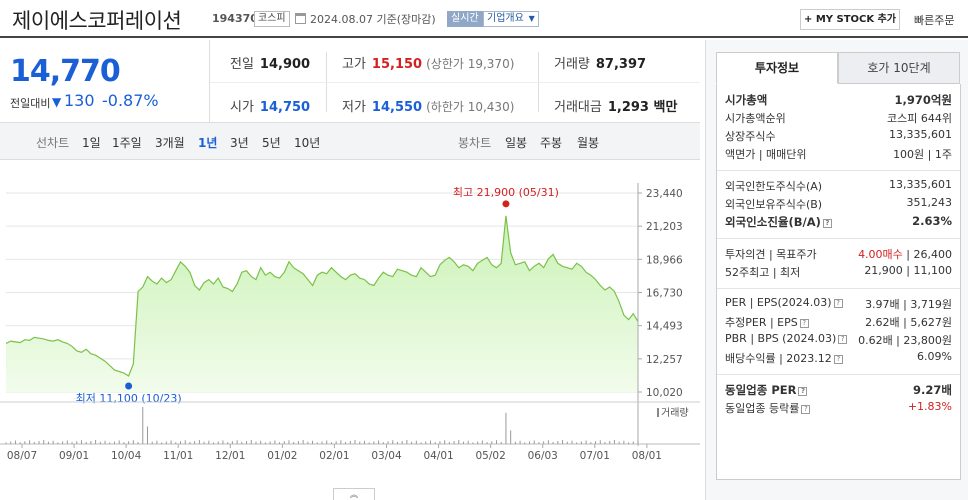 Image resolution: width=968 pixels, height=500 pixels. I want to click on tab-1d: 1일, so click(91, 142).